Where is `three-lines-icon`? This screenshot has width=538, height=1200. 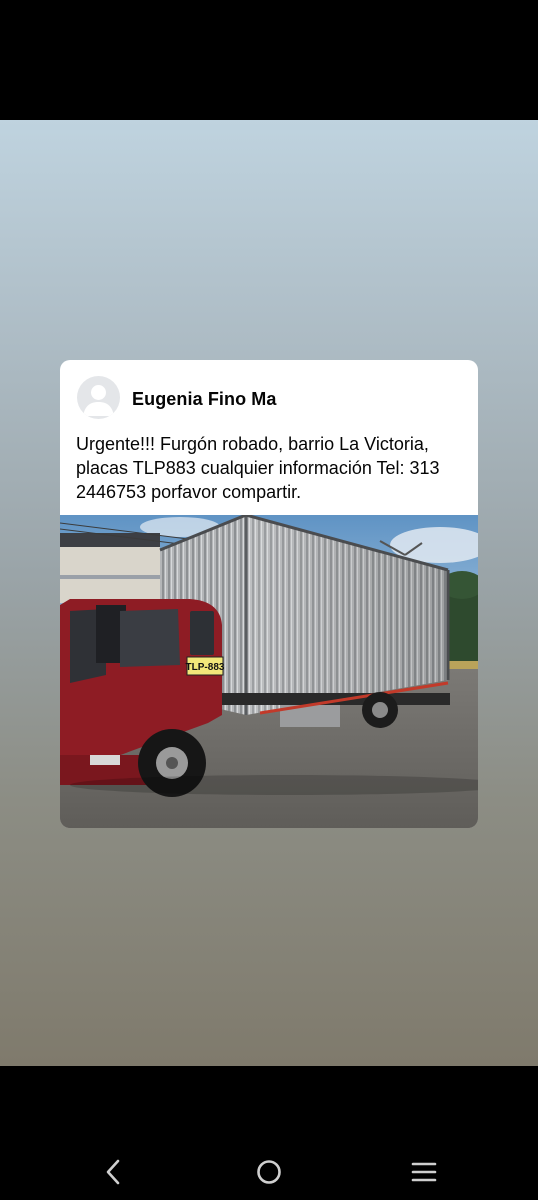
three-lines-icon is located at coordinates (424, 1172).